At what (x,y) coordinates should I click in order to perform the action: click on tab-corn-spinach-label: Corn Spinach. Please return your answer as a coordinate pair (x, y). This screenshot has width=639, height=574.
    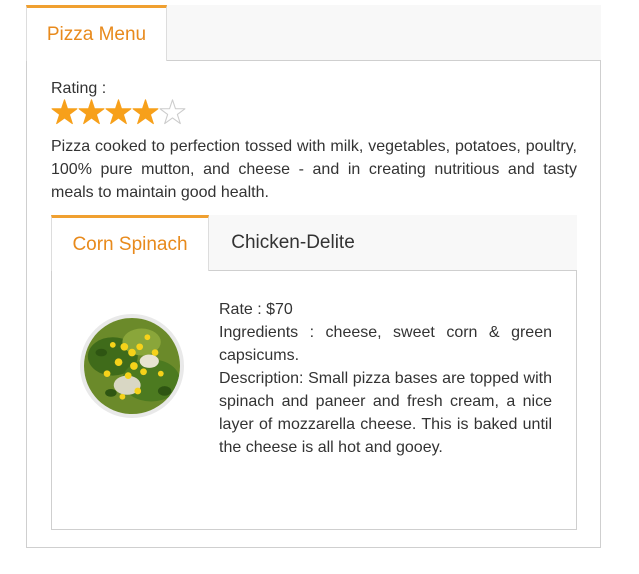
    Looking at the image, I should click on (130, 244).